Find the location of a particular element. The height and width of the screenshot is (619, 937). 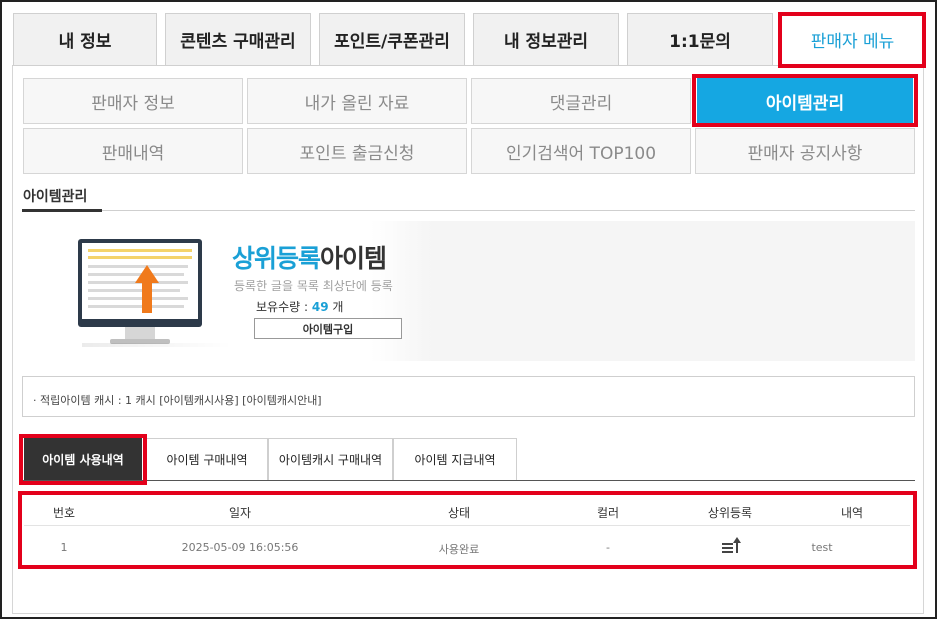

cache-info-box: · 적립아이템 캐시 : 1 캐시 [아이템캐시사용] [아이템캐시안내] is located at coordinates (468, 396).